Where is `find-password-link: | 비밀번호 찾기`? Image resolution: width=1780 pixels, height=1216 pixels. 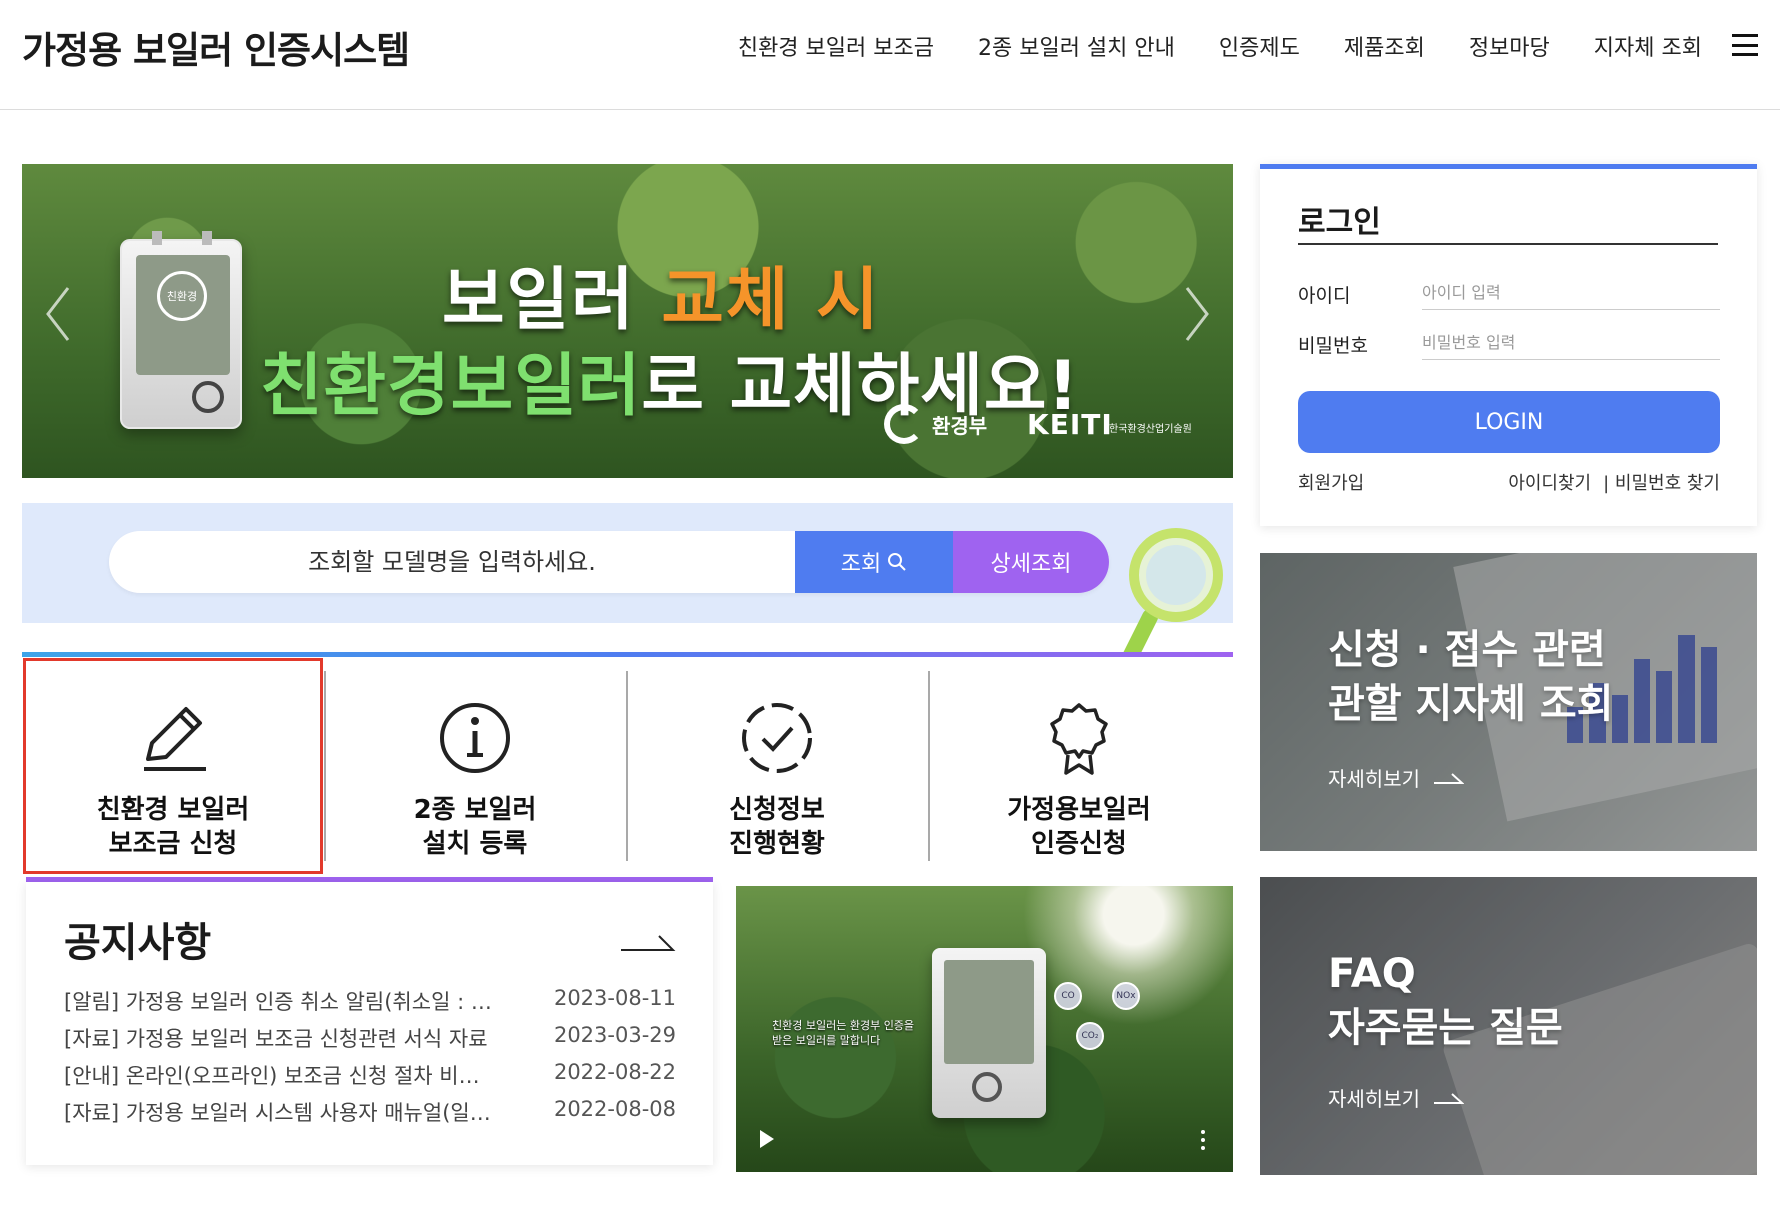 find-password-link: | 비밀번호 찾기 is located at coordinates (1661, 482).